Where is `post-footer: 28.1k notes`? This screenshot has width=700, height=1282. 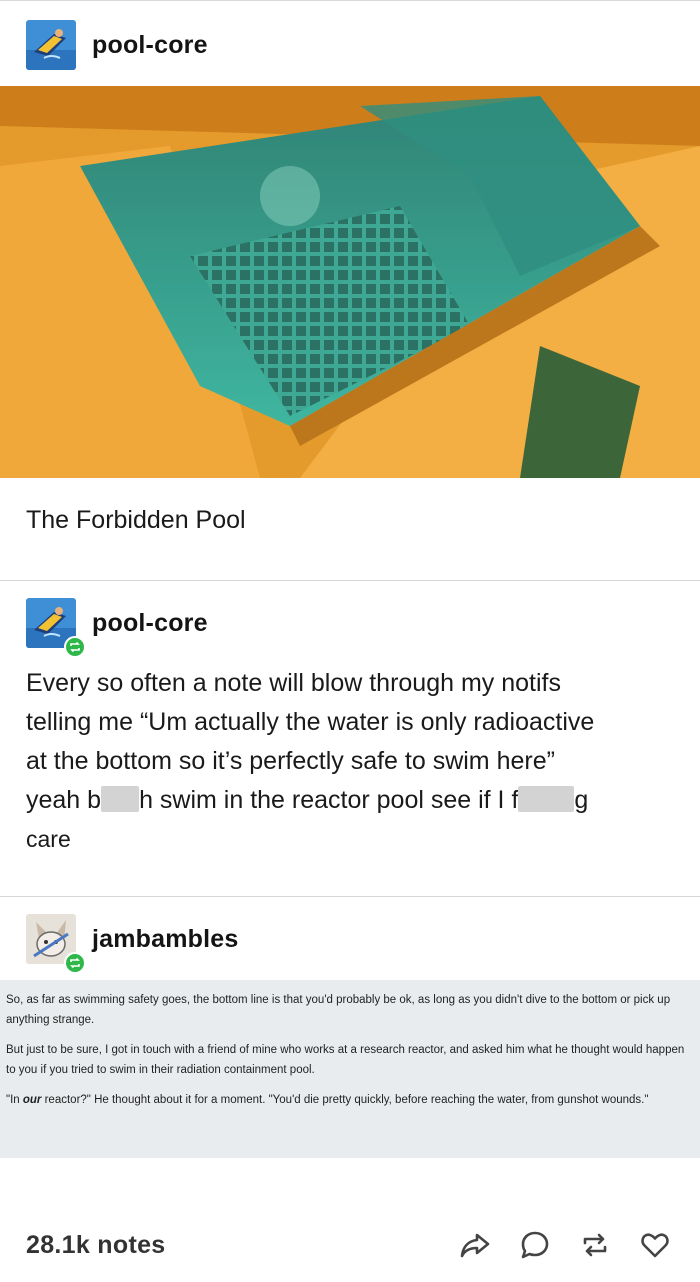 post-footer: 28.1k notes is located at coordinates (350, 1245).